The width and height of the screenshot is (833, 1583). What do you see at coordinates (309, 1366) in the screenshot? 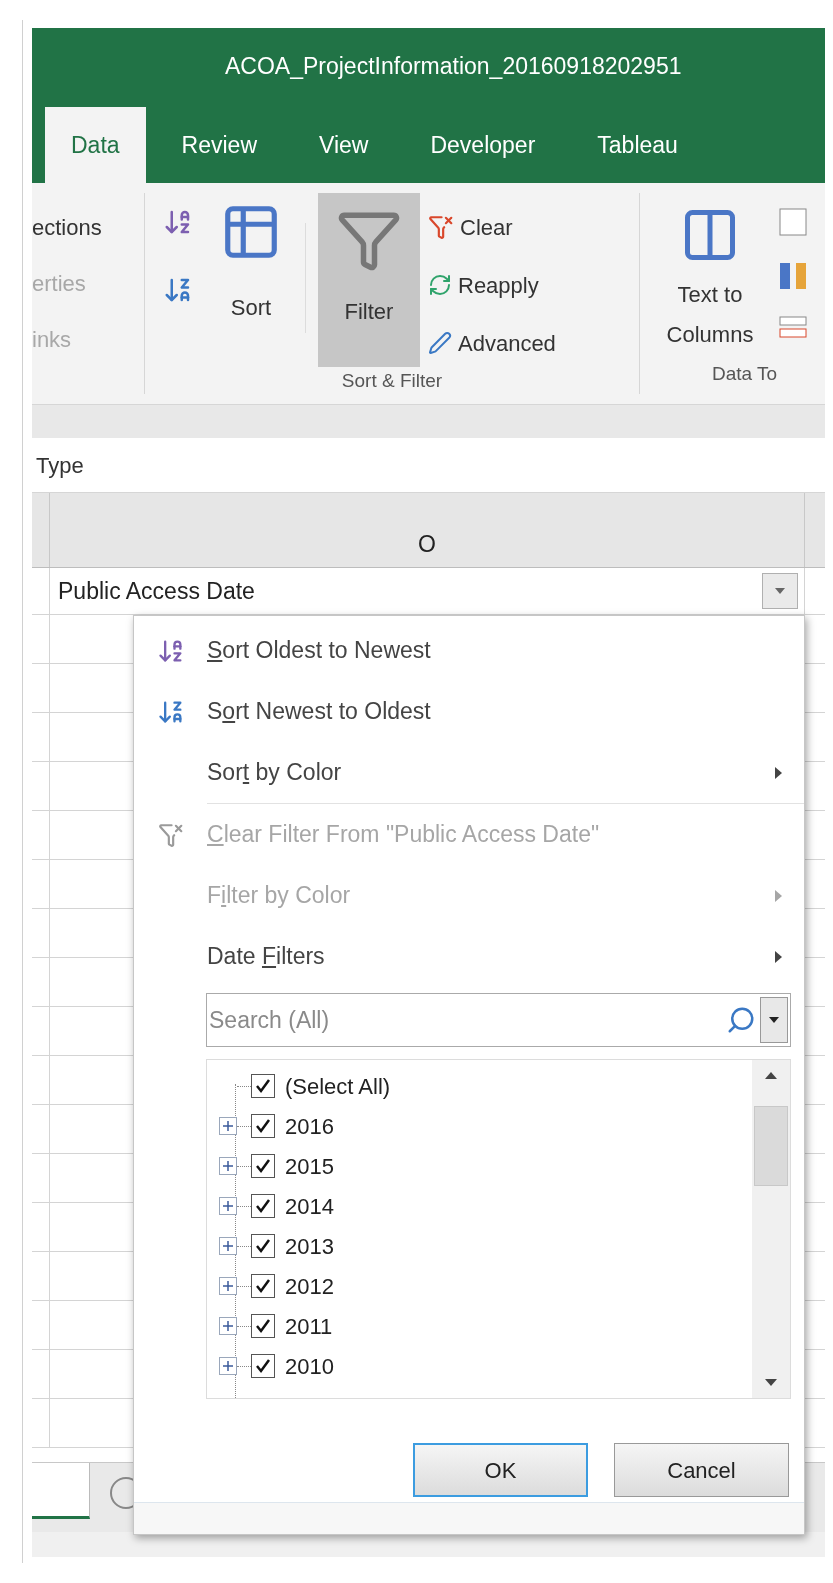
I see `tree-item-label: 2010` at bounding box center [309, 1366].